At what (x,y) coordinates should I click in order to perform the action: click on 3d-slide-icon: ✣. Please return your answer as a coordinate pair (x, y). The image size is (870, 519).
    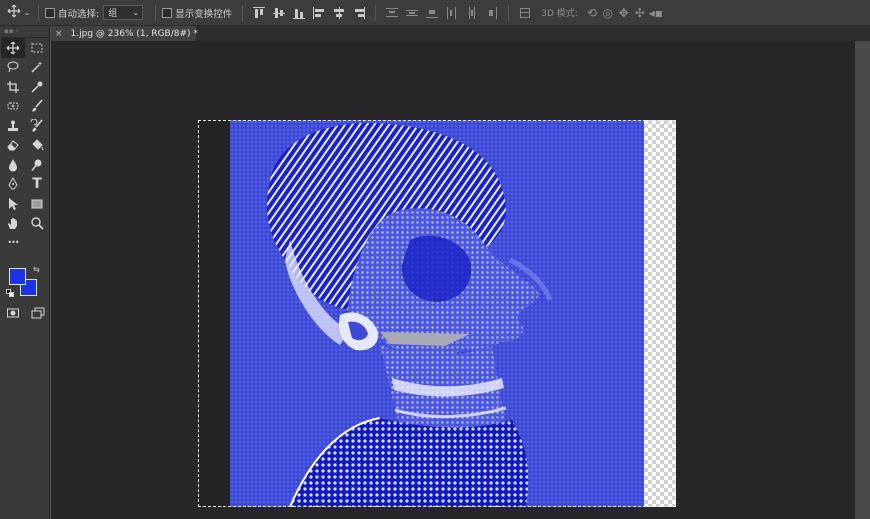
    Looking at the image, I should click on (640, 13).